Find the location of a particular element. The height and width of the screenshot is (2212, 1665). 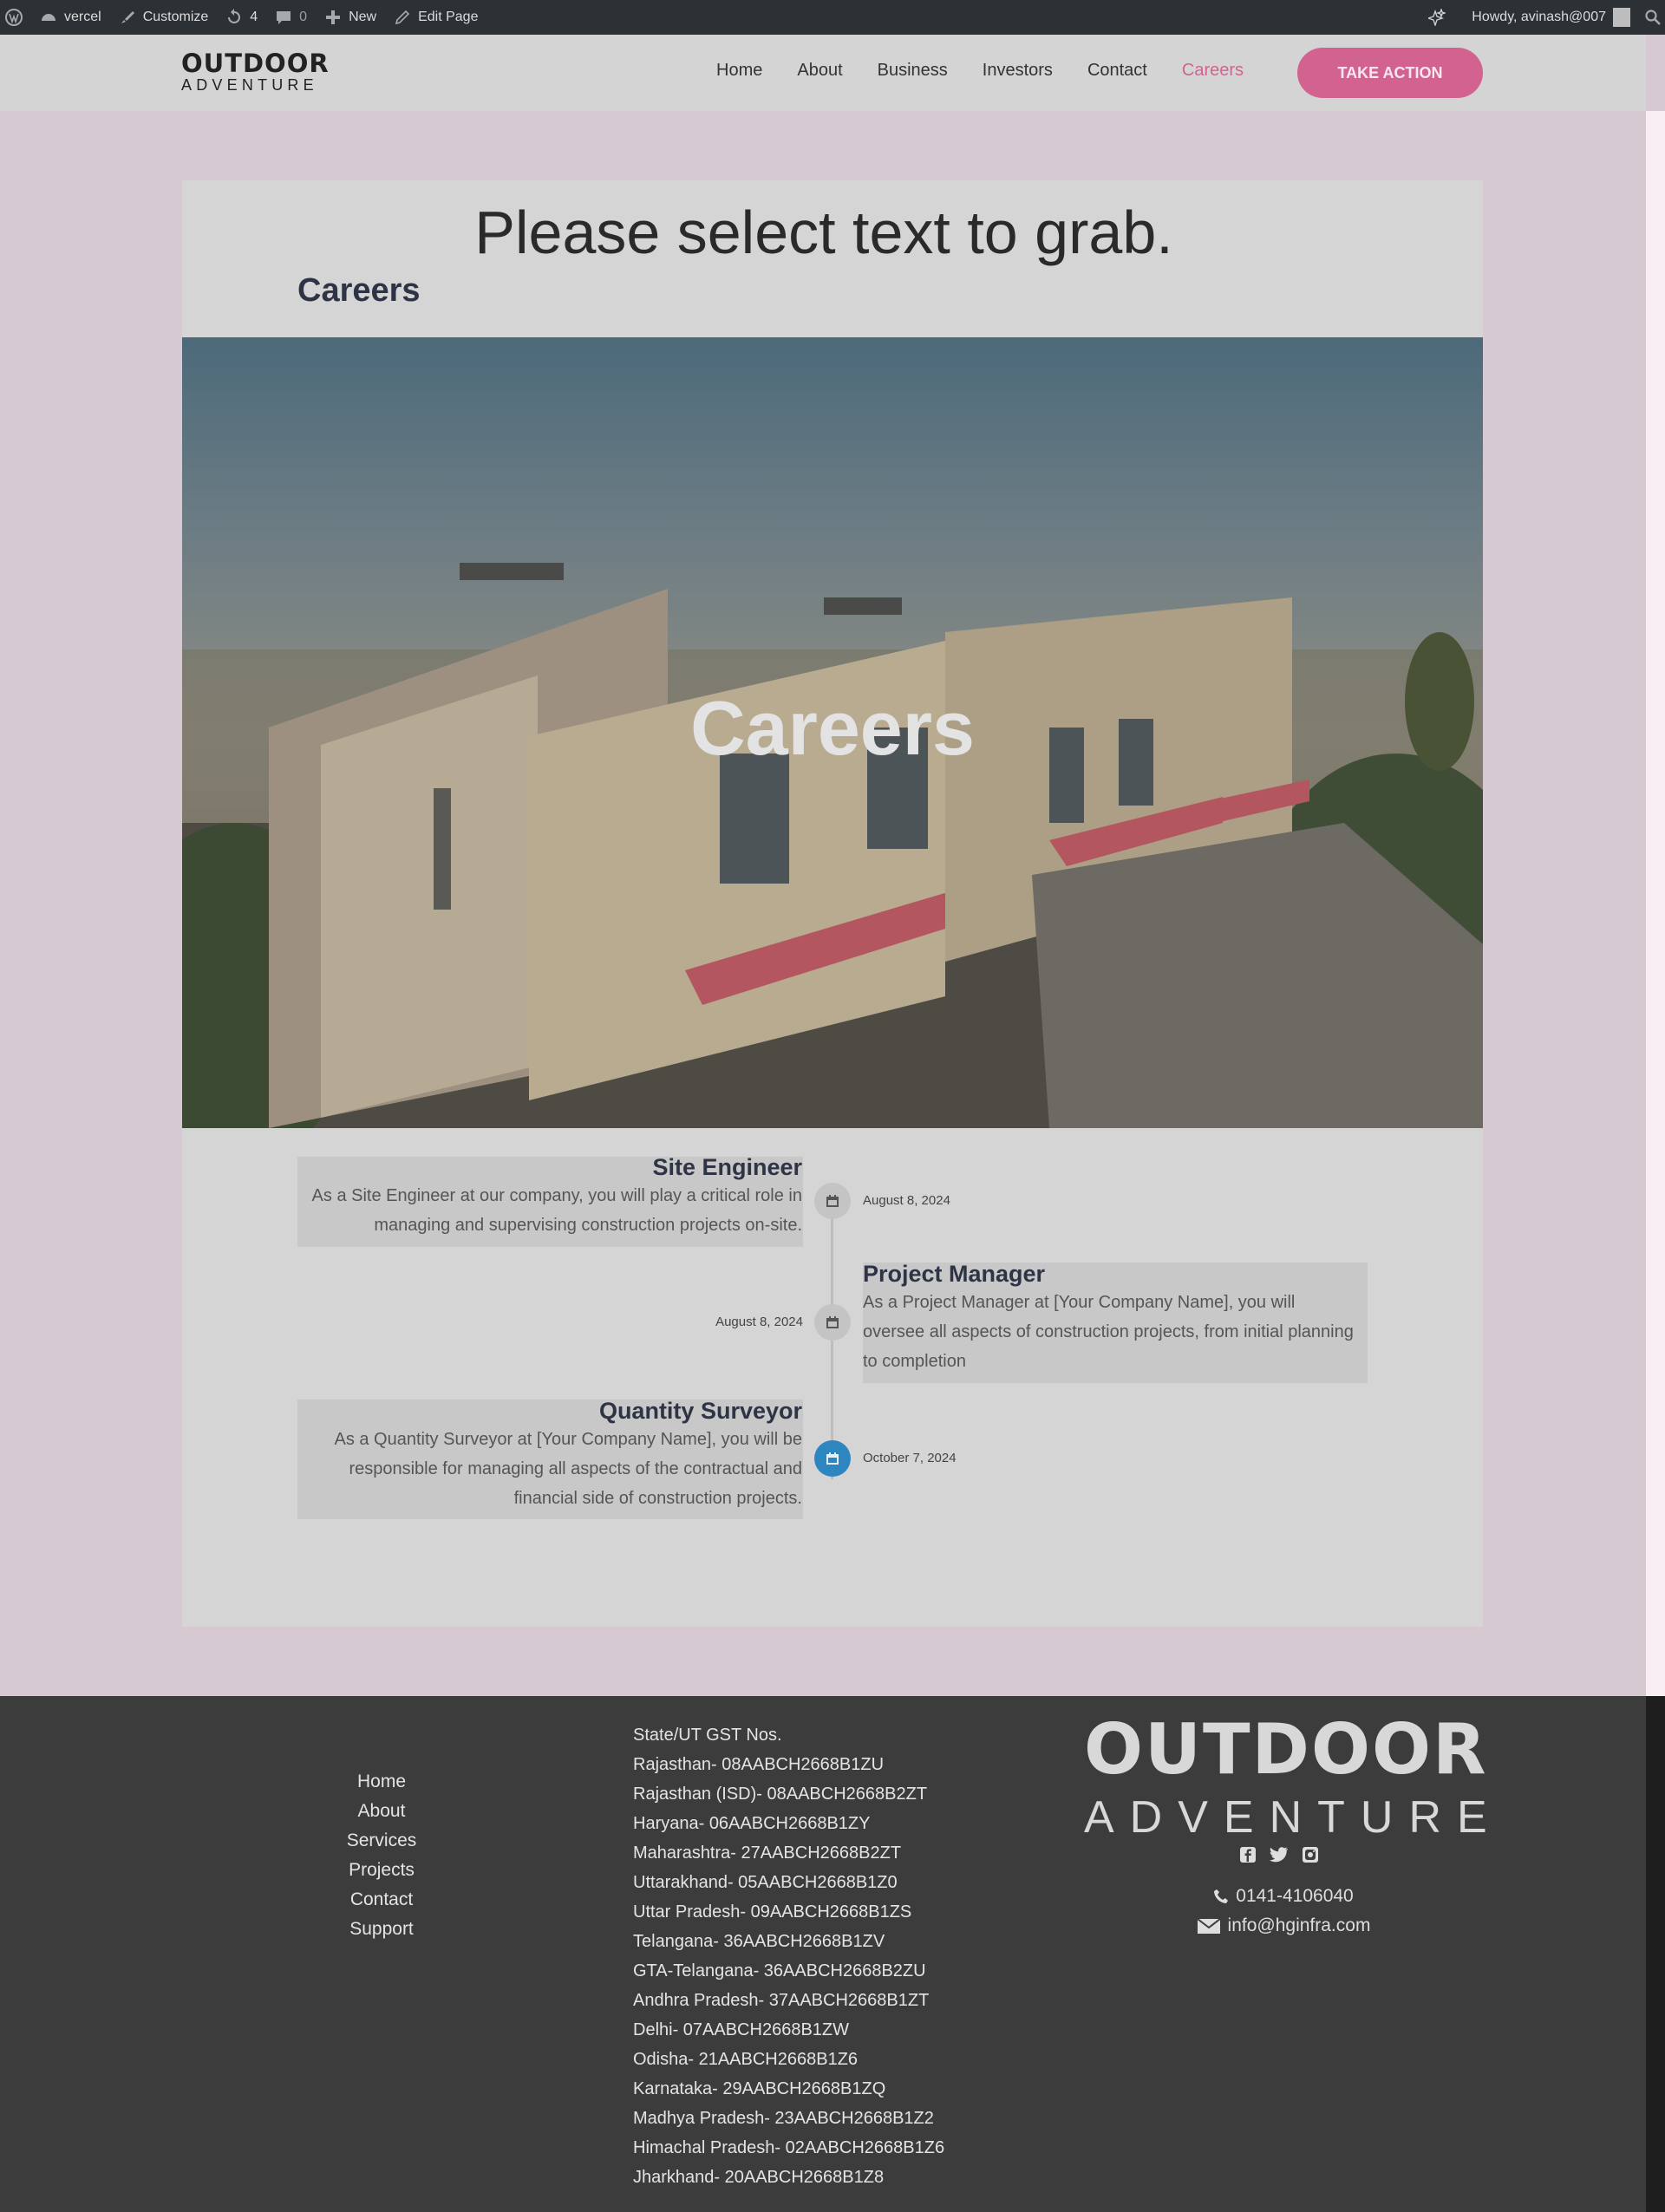

dashboard-icon is located at coordinates (48, 17).